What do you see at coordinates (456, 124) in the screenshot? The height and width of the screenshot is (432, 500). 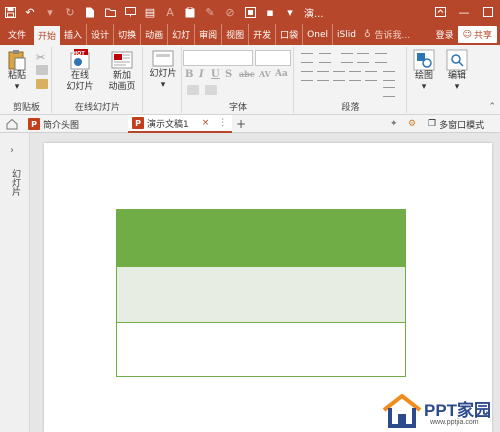 I see `multi-window-button: ❐ 多窗口模式` at bounding box center [456, 124].